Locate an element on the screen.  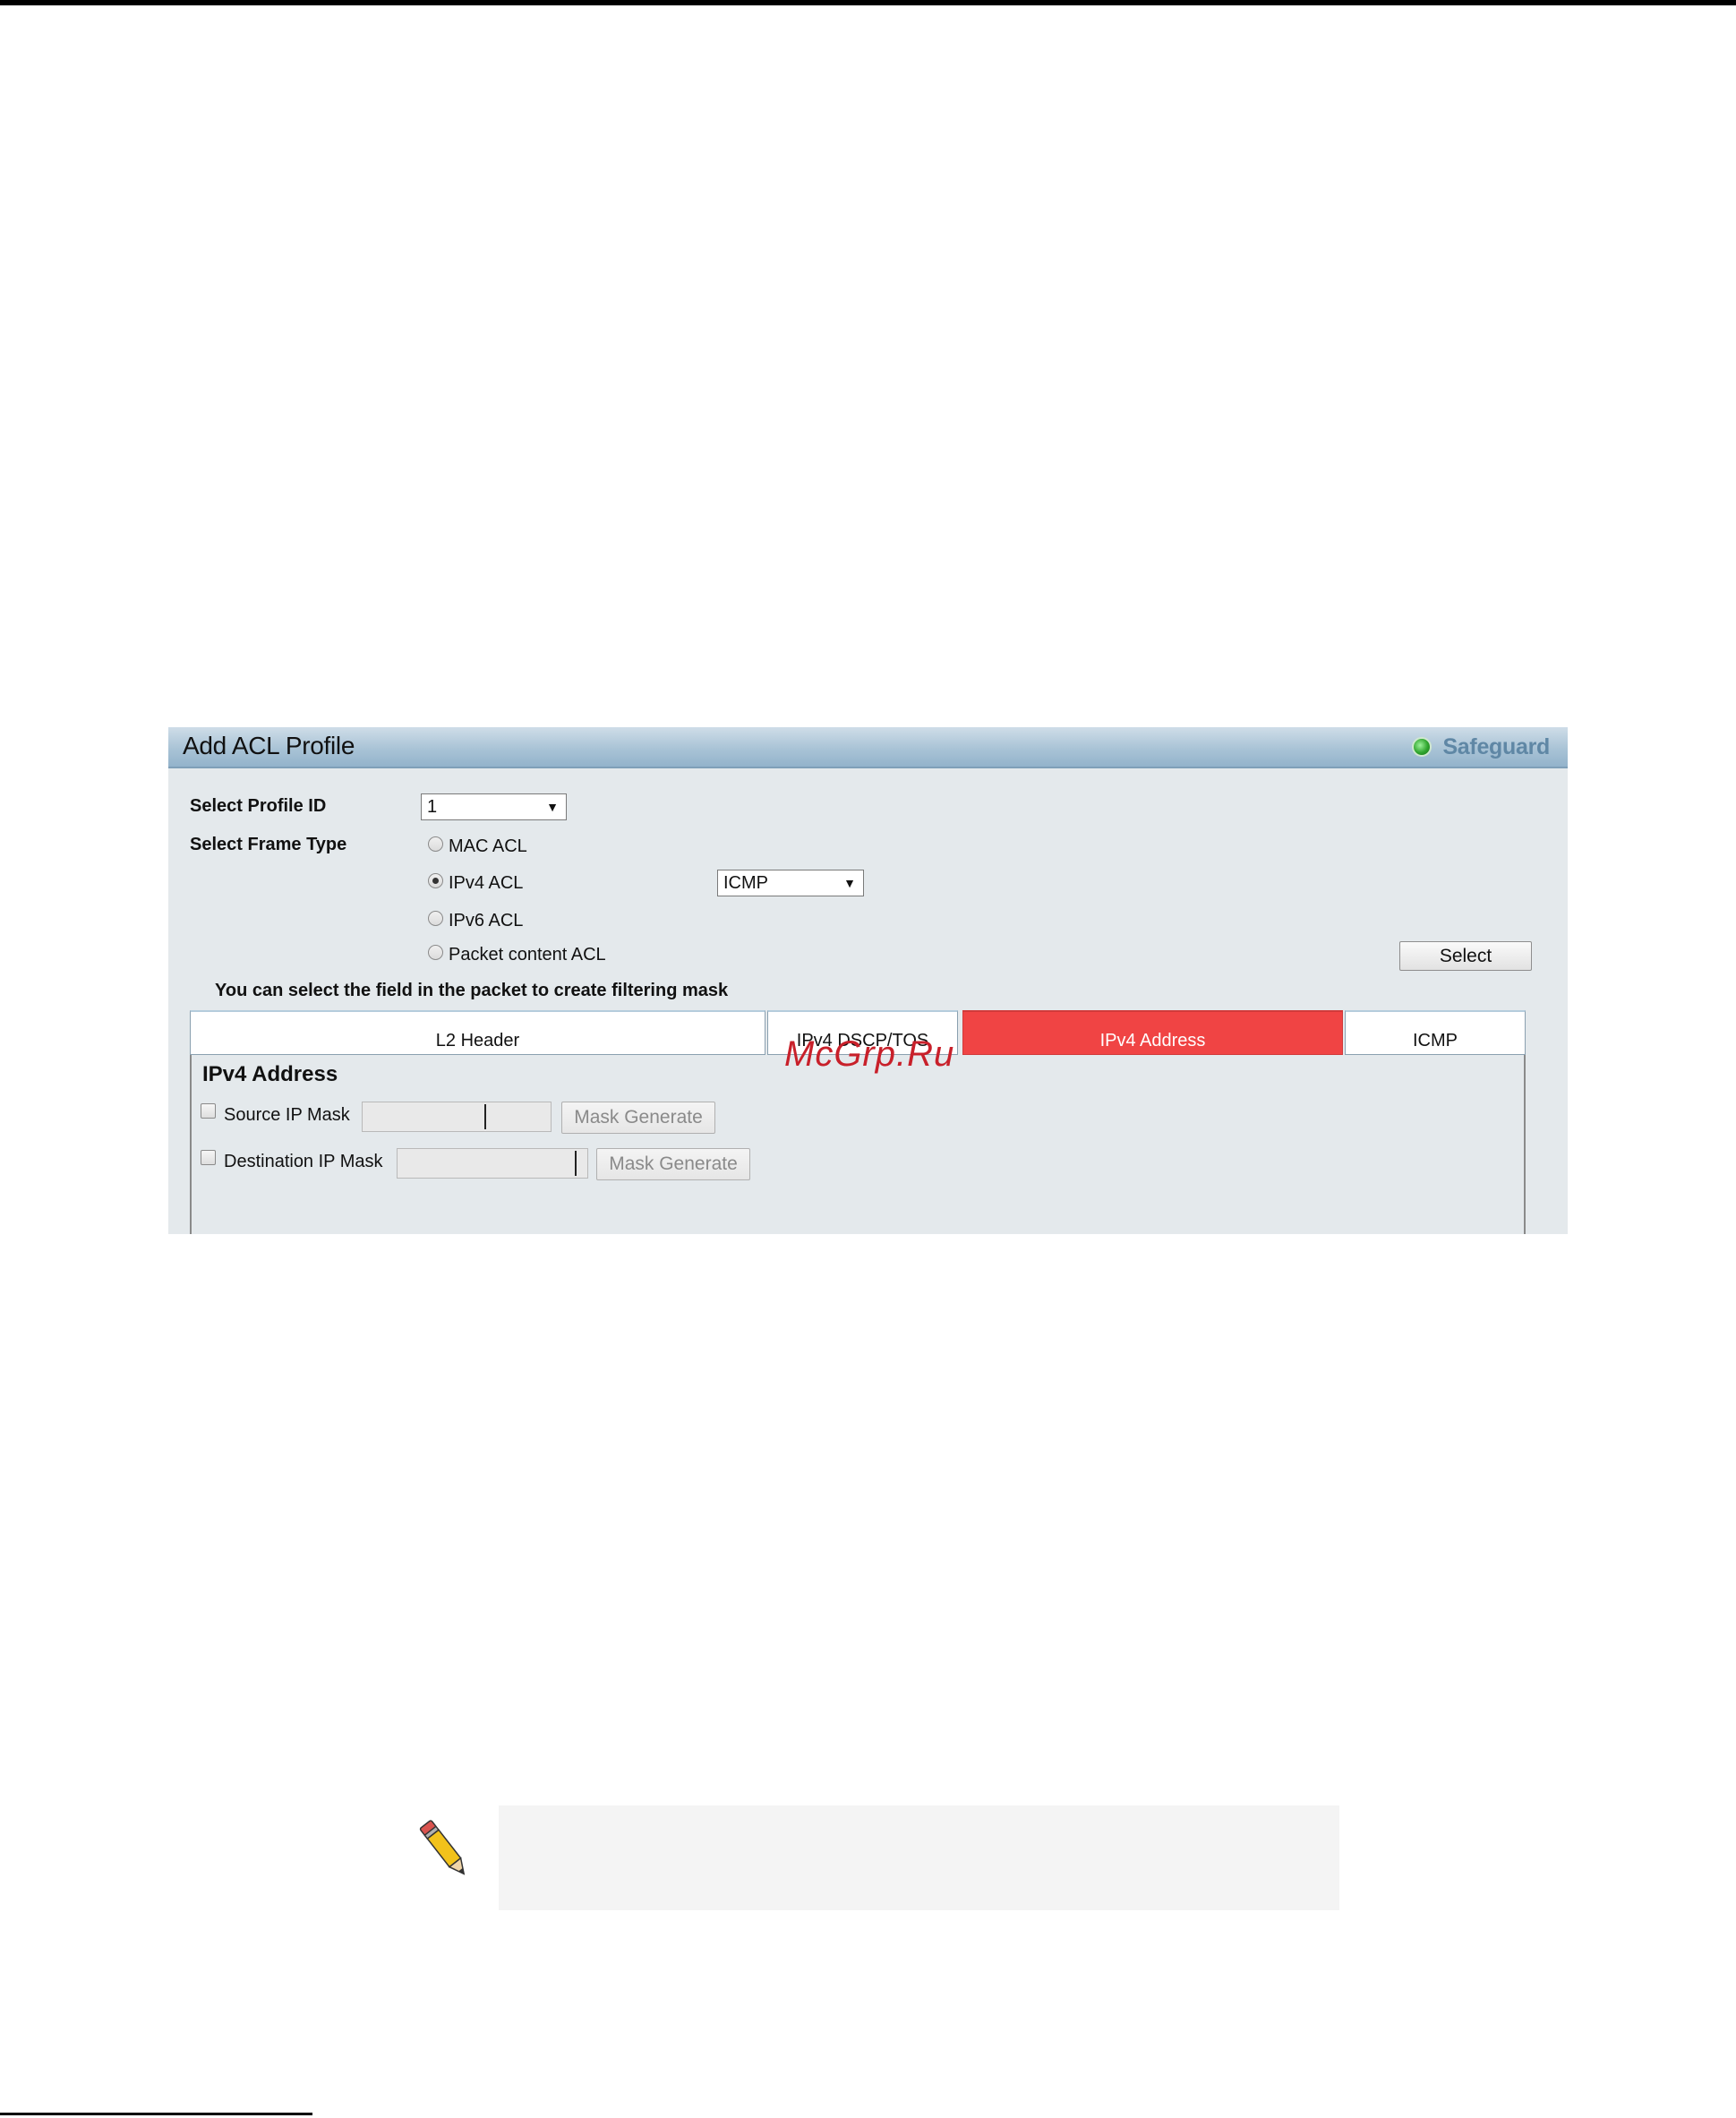
profile-id-select: 1 ▼ is located at coordinates (494, 806).